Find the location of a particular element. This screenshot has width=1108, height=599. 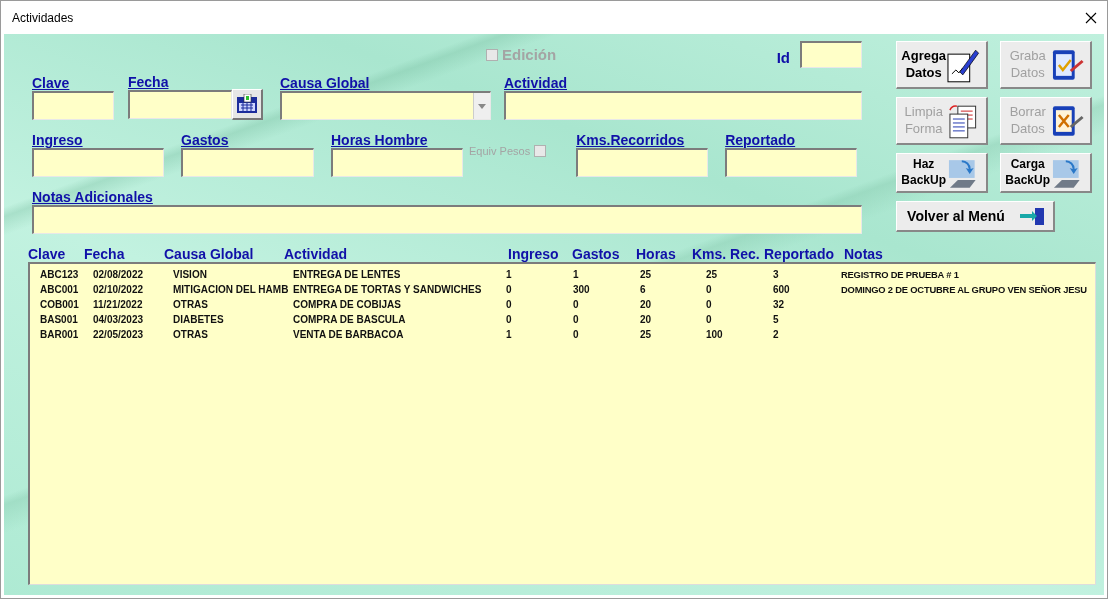

window-title: Actividades is located at coordinates (43, 17).